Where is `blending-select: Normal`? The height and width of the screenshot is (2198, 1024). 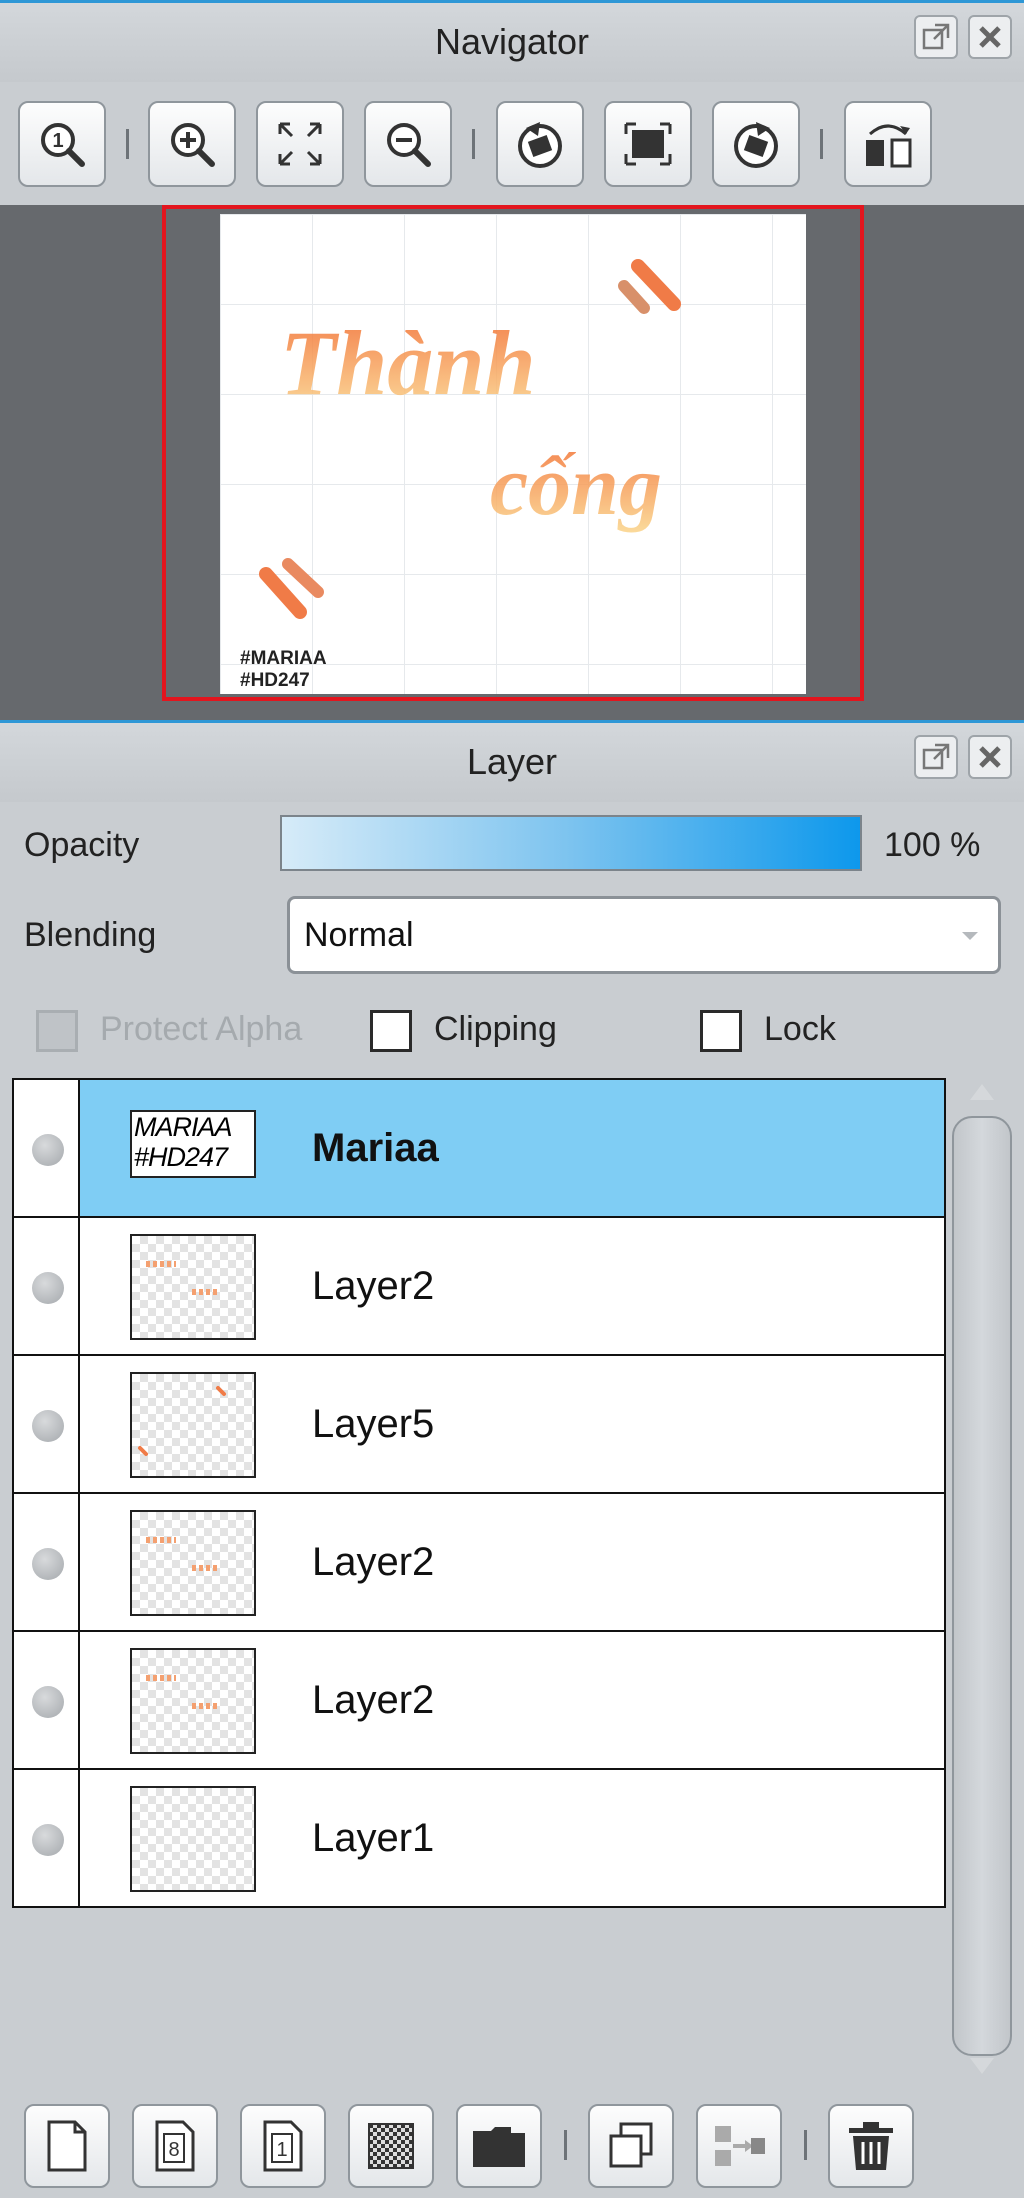 blending-select: Normal is located at coordinates (644, 935).